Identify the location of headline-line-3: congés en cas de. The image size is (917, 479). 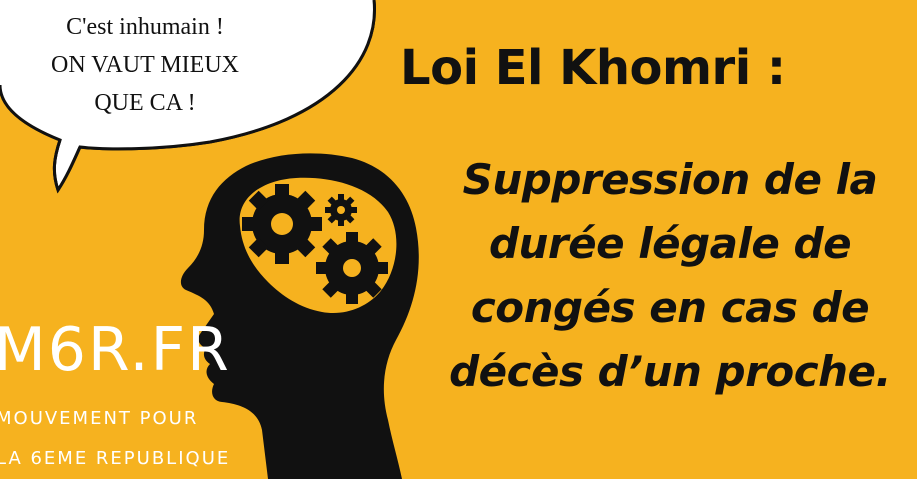
(670, 307).